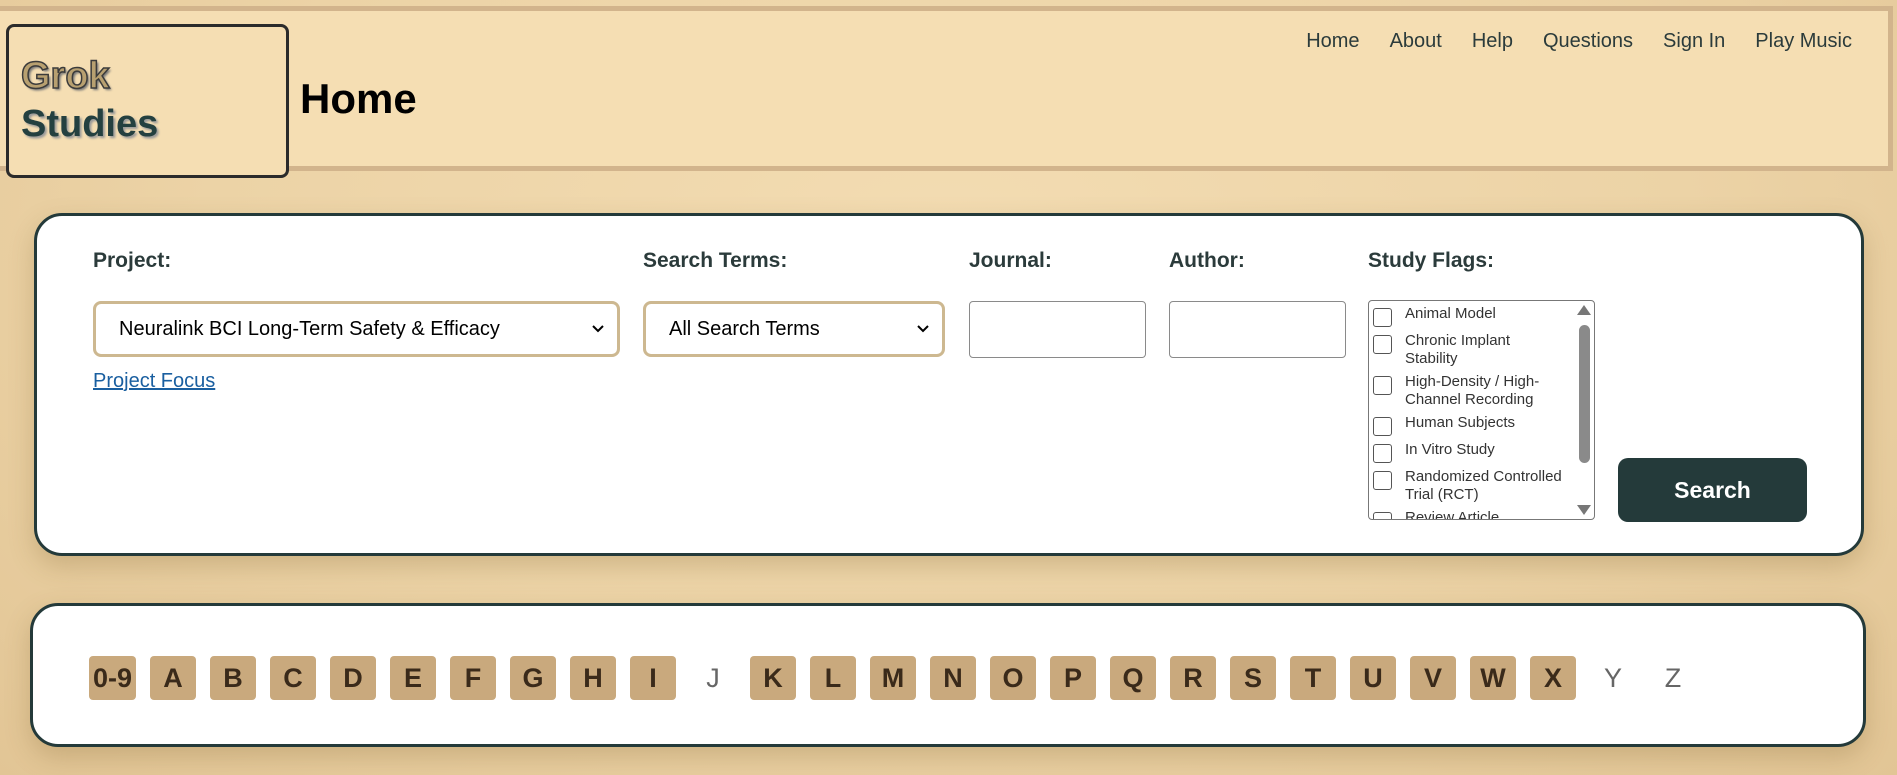 The width and height of the screenshot is (1897, 775). Describe the element at coordinates (1588, 41) in the screenshot. I see `nav-questions: Questions` at that location.